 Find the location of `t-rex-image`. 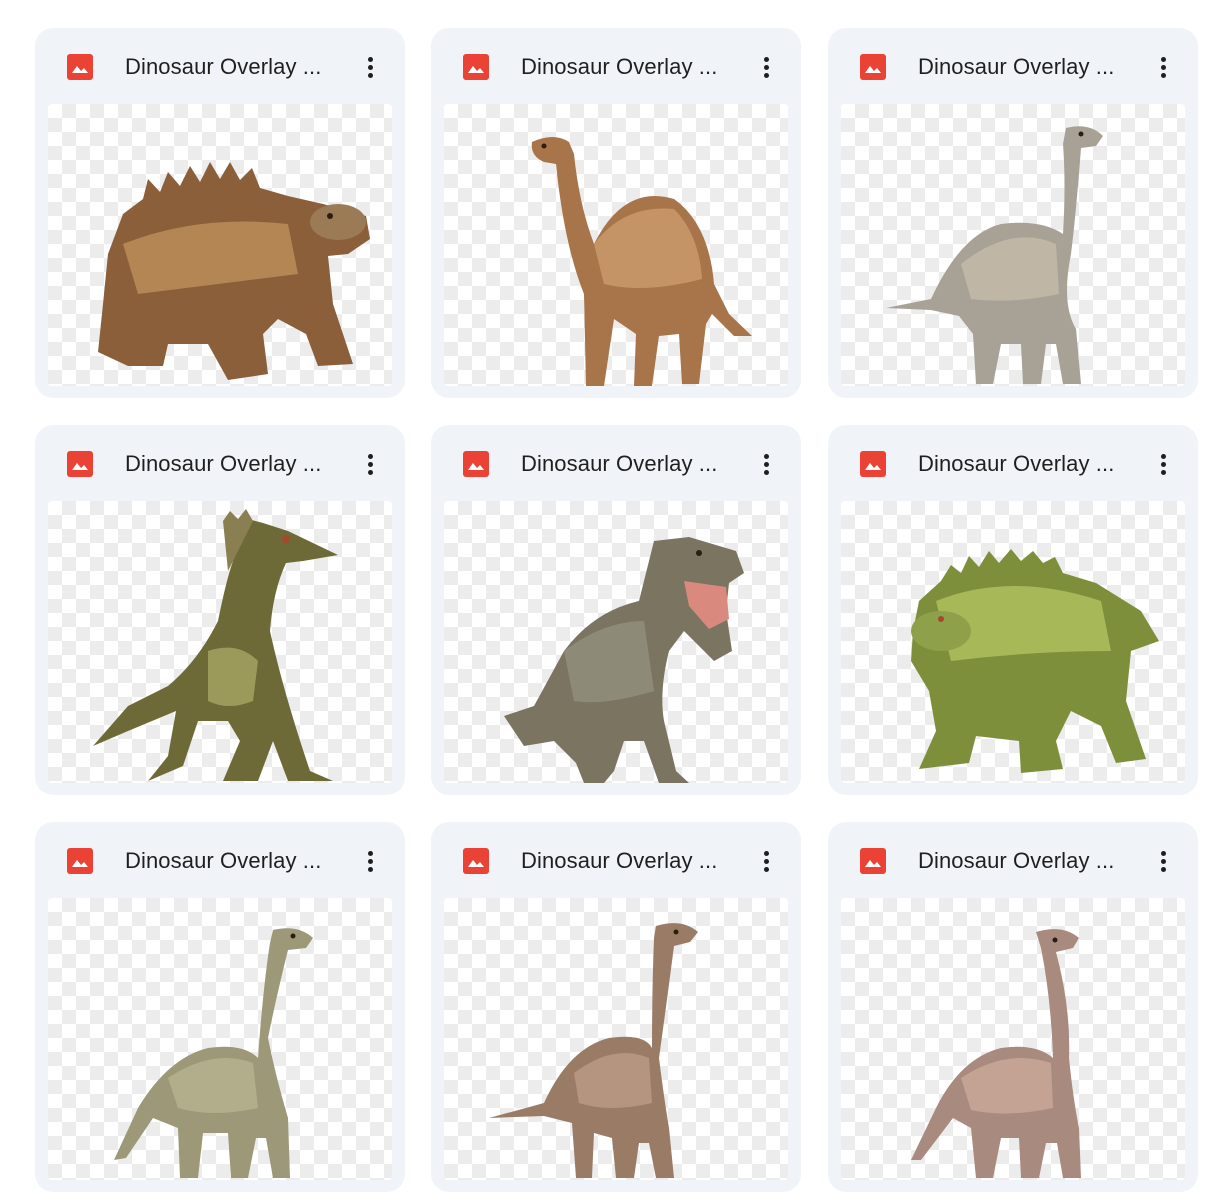

t-rex-image is located at coordinates (624, 660).